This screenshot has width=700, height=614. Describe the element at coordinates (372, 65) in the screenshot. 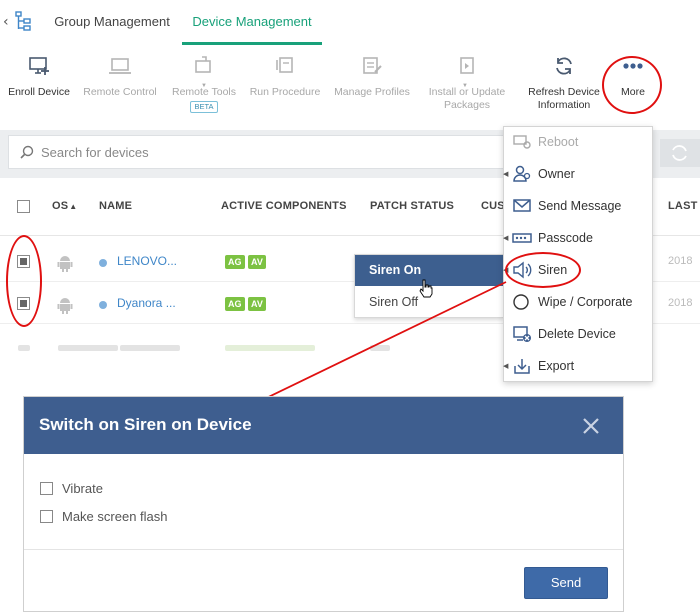

I see `manage-profiles-icon` at that location.